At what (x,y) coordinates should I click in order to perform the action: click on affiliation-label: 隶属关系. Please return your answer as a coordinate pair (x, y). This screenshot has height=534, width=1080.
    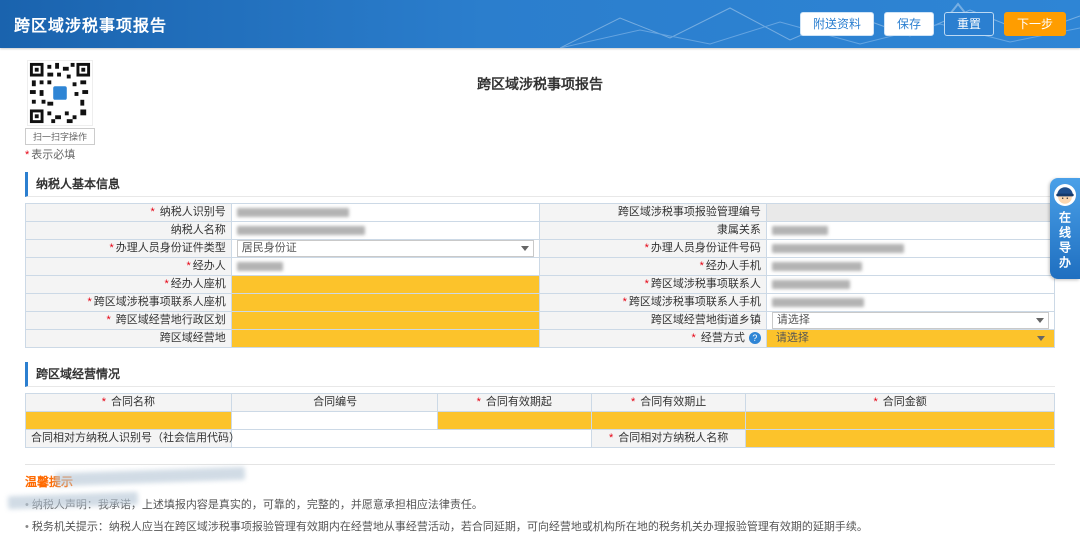
    Looking at the image, I should click on (653, 230).